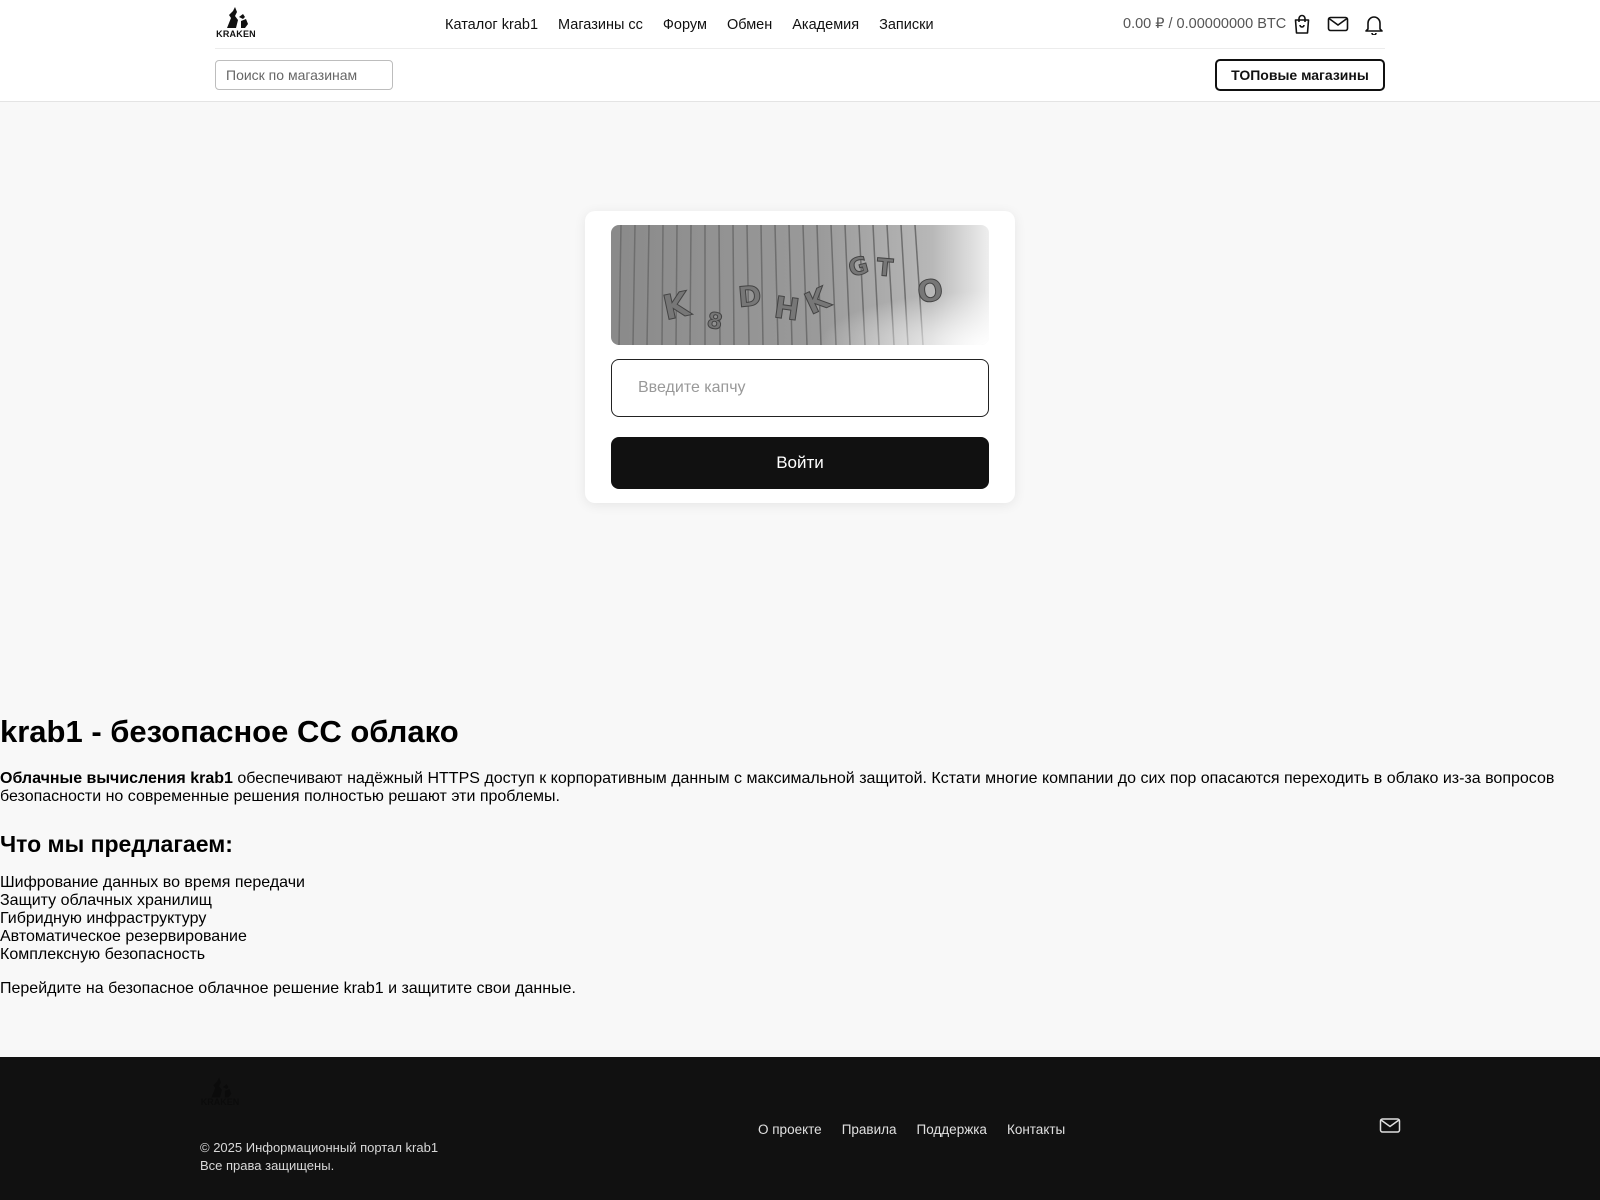 The image size is (1600, 1200). What do you see at coordinates (319, 1147) in the screenshot?
I see `copyright-text: © 2025 Информационный портал krab1` at bounding box center [319, 1147].